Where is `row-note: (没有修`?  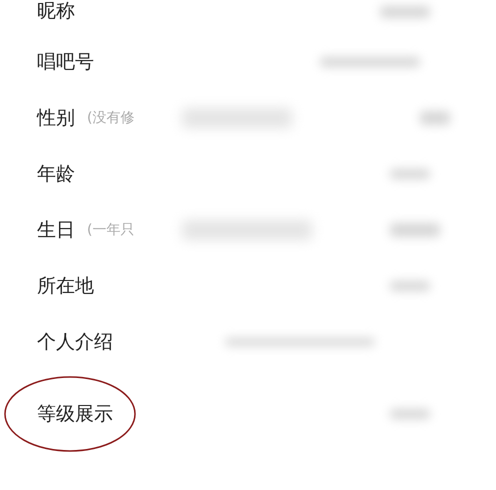 row-note: (没有修 is located at coordinates (110, 118).